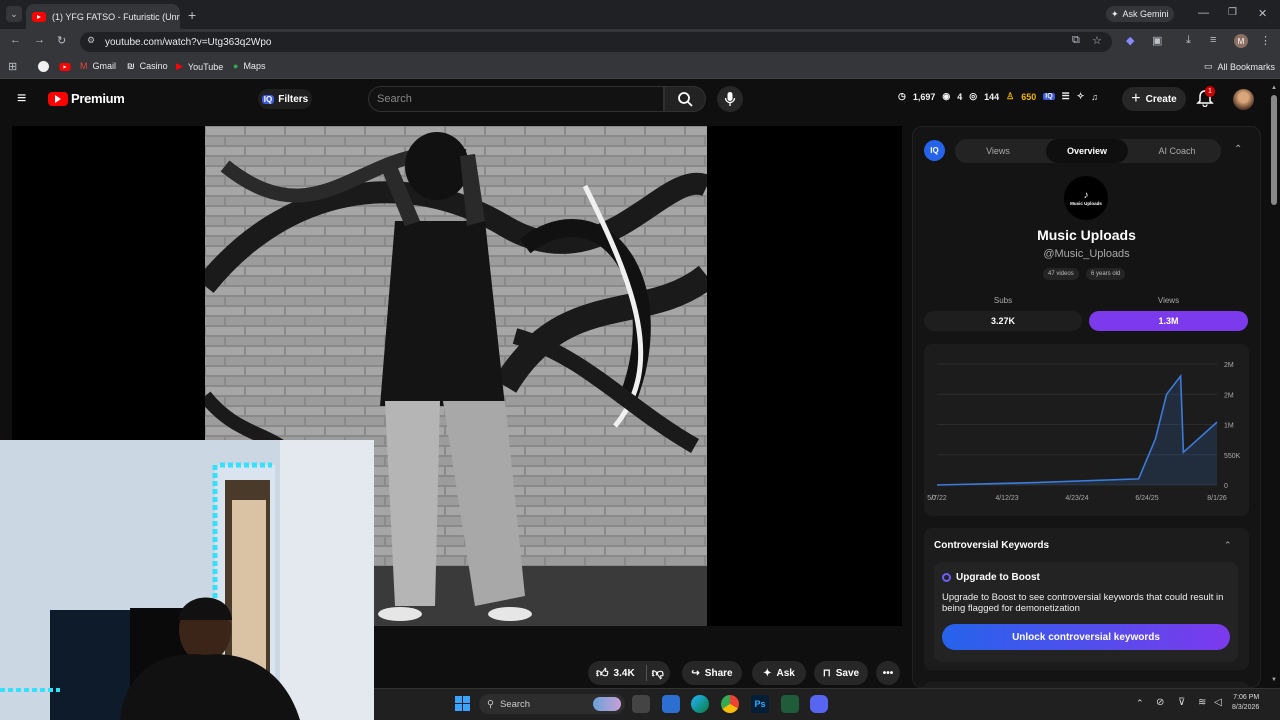  What do you see at coordinates (1245, 703) in the screenshot?
I see `taskbar-clock: 7:06 PM 8/3/2026` at bounding box center [1245, 703].